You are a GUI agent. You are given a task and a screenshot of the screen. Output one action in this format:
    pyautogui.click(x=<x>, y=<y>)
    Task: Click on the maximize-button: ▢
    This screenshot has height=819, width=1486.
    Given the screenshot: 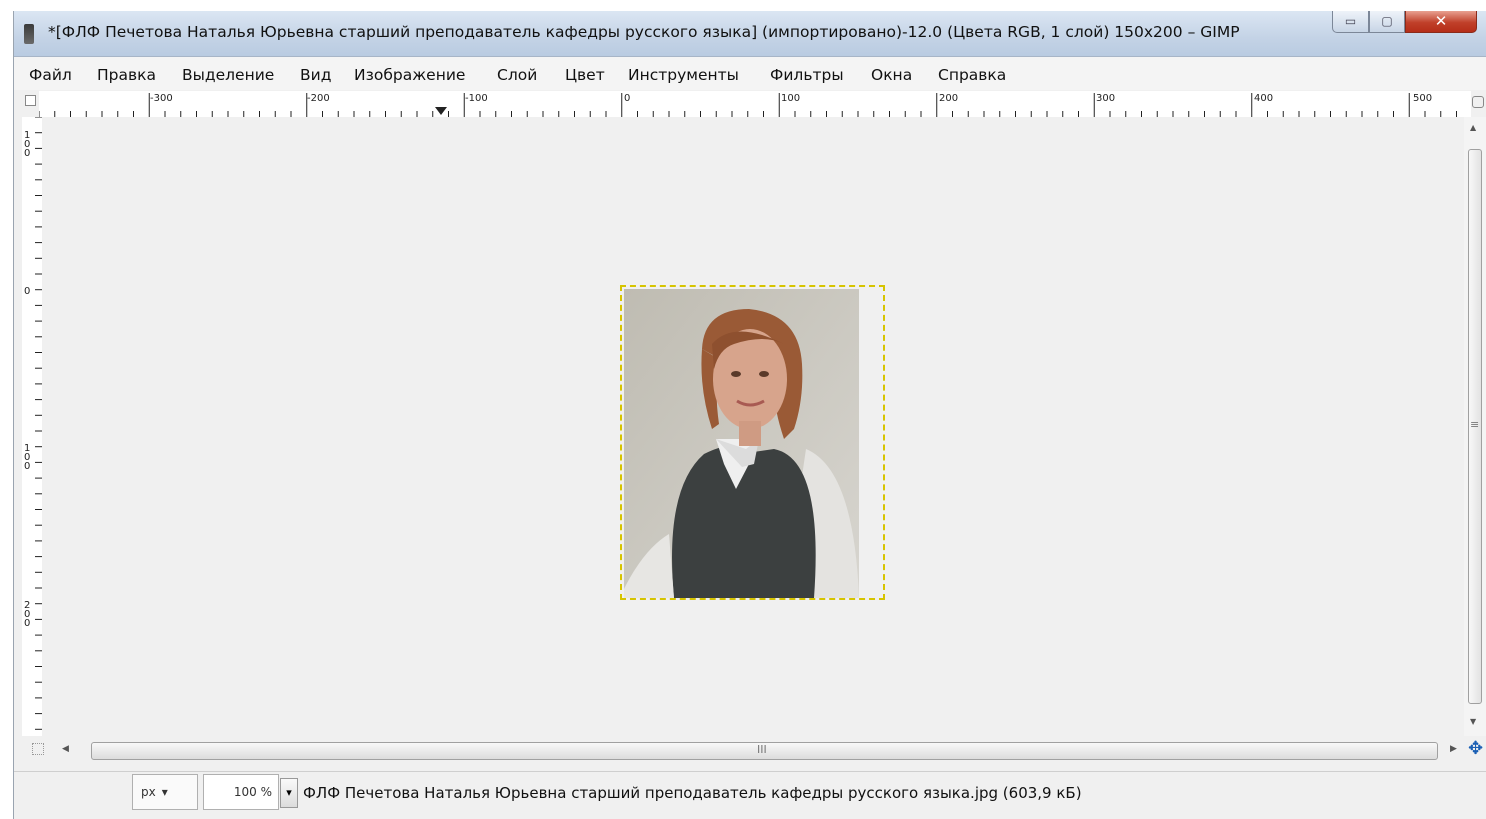 What is the action you would take?
    pyautogui.click(x=1387, y=22)
    